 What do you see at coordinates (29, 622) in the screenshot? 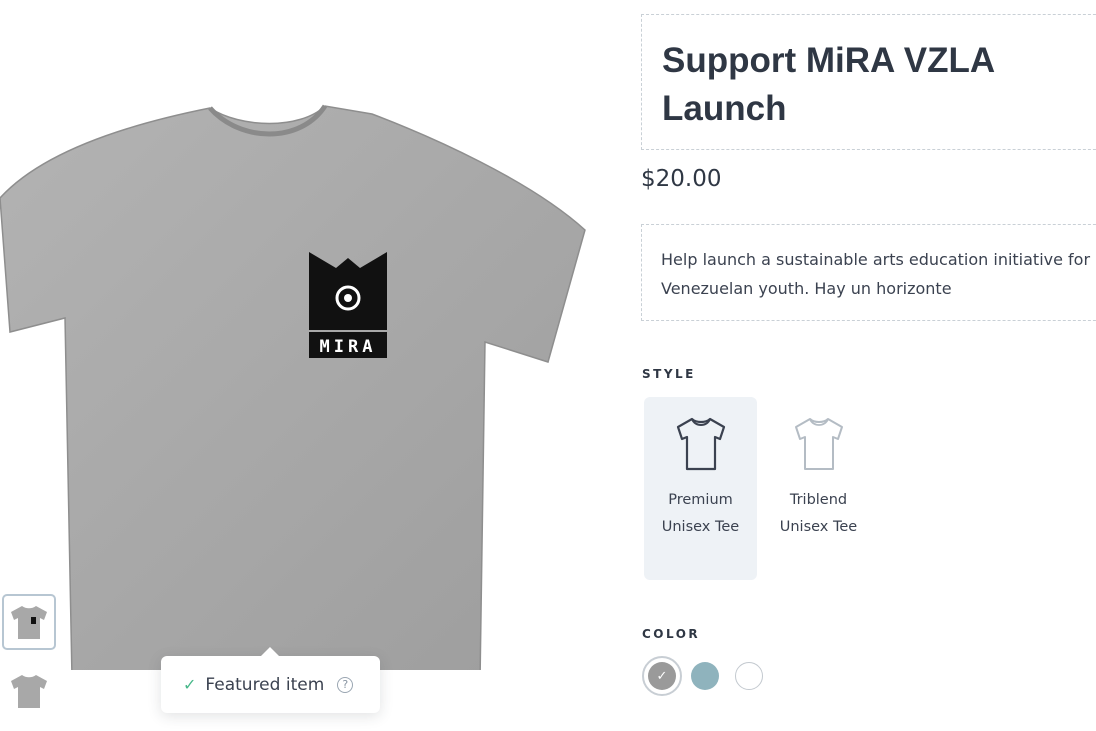
I see `thumbnail-front` at bounding box center [29, 622].